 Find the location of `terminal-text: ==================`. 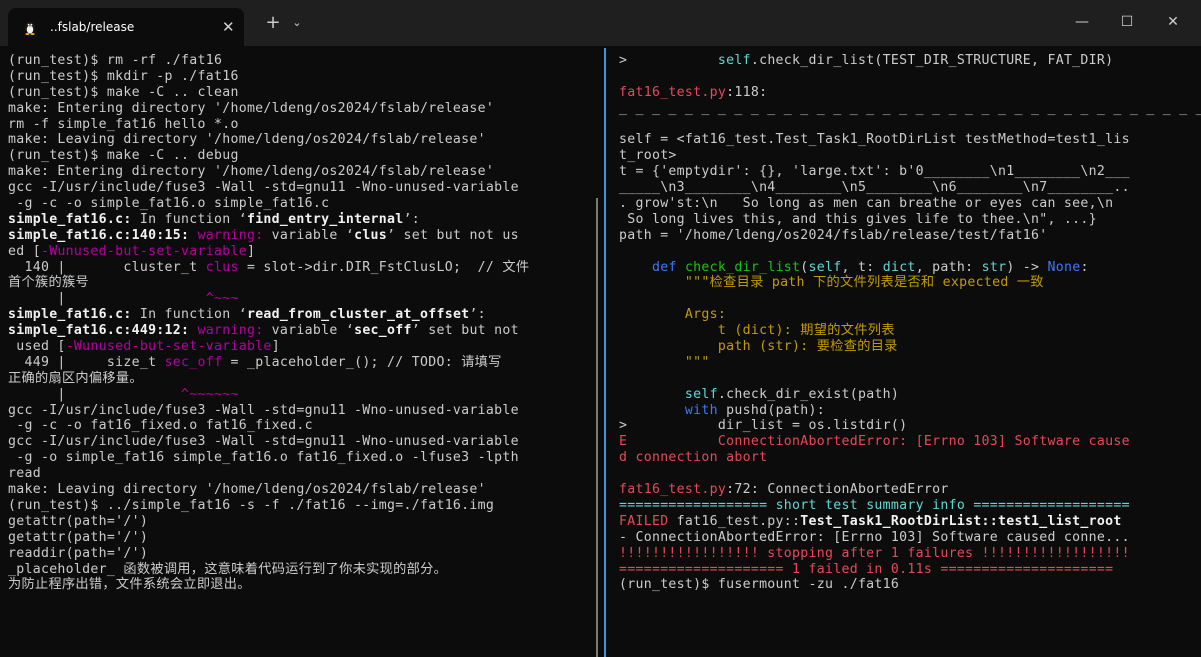

terminal-text: ================== is located at coordinates (697, 505).